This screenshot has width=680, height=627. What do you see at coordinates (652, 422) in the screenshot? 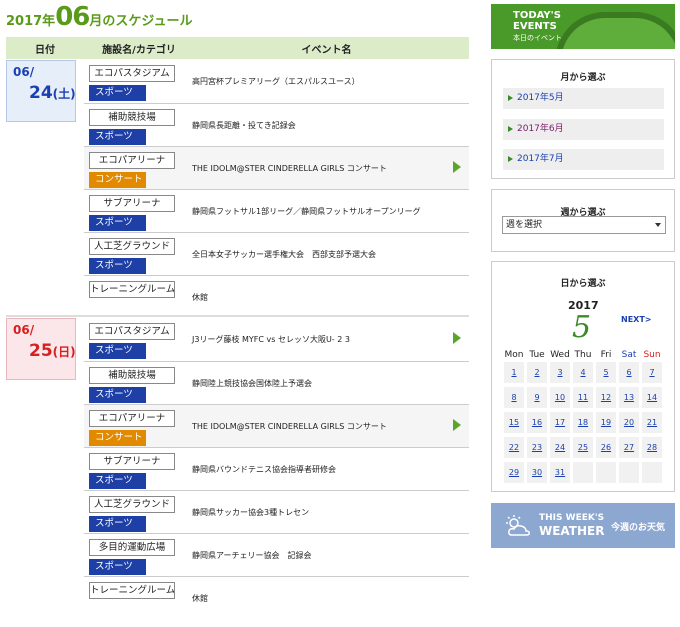
I see `calendar-day: 21` at bounding box center [652, 422].